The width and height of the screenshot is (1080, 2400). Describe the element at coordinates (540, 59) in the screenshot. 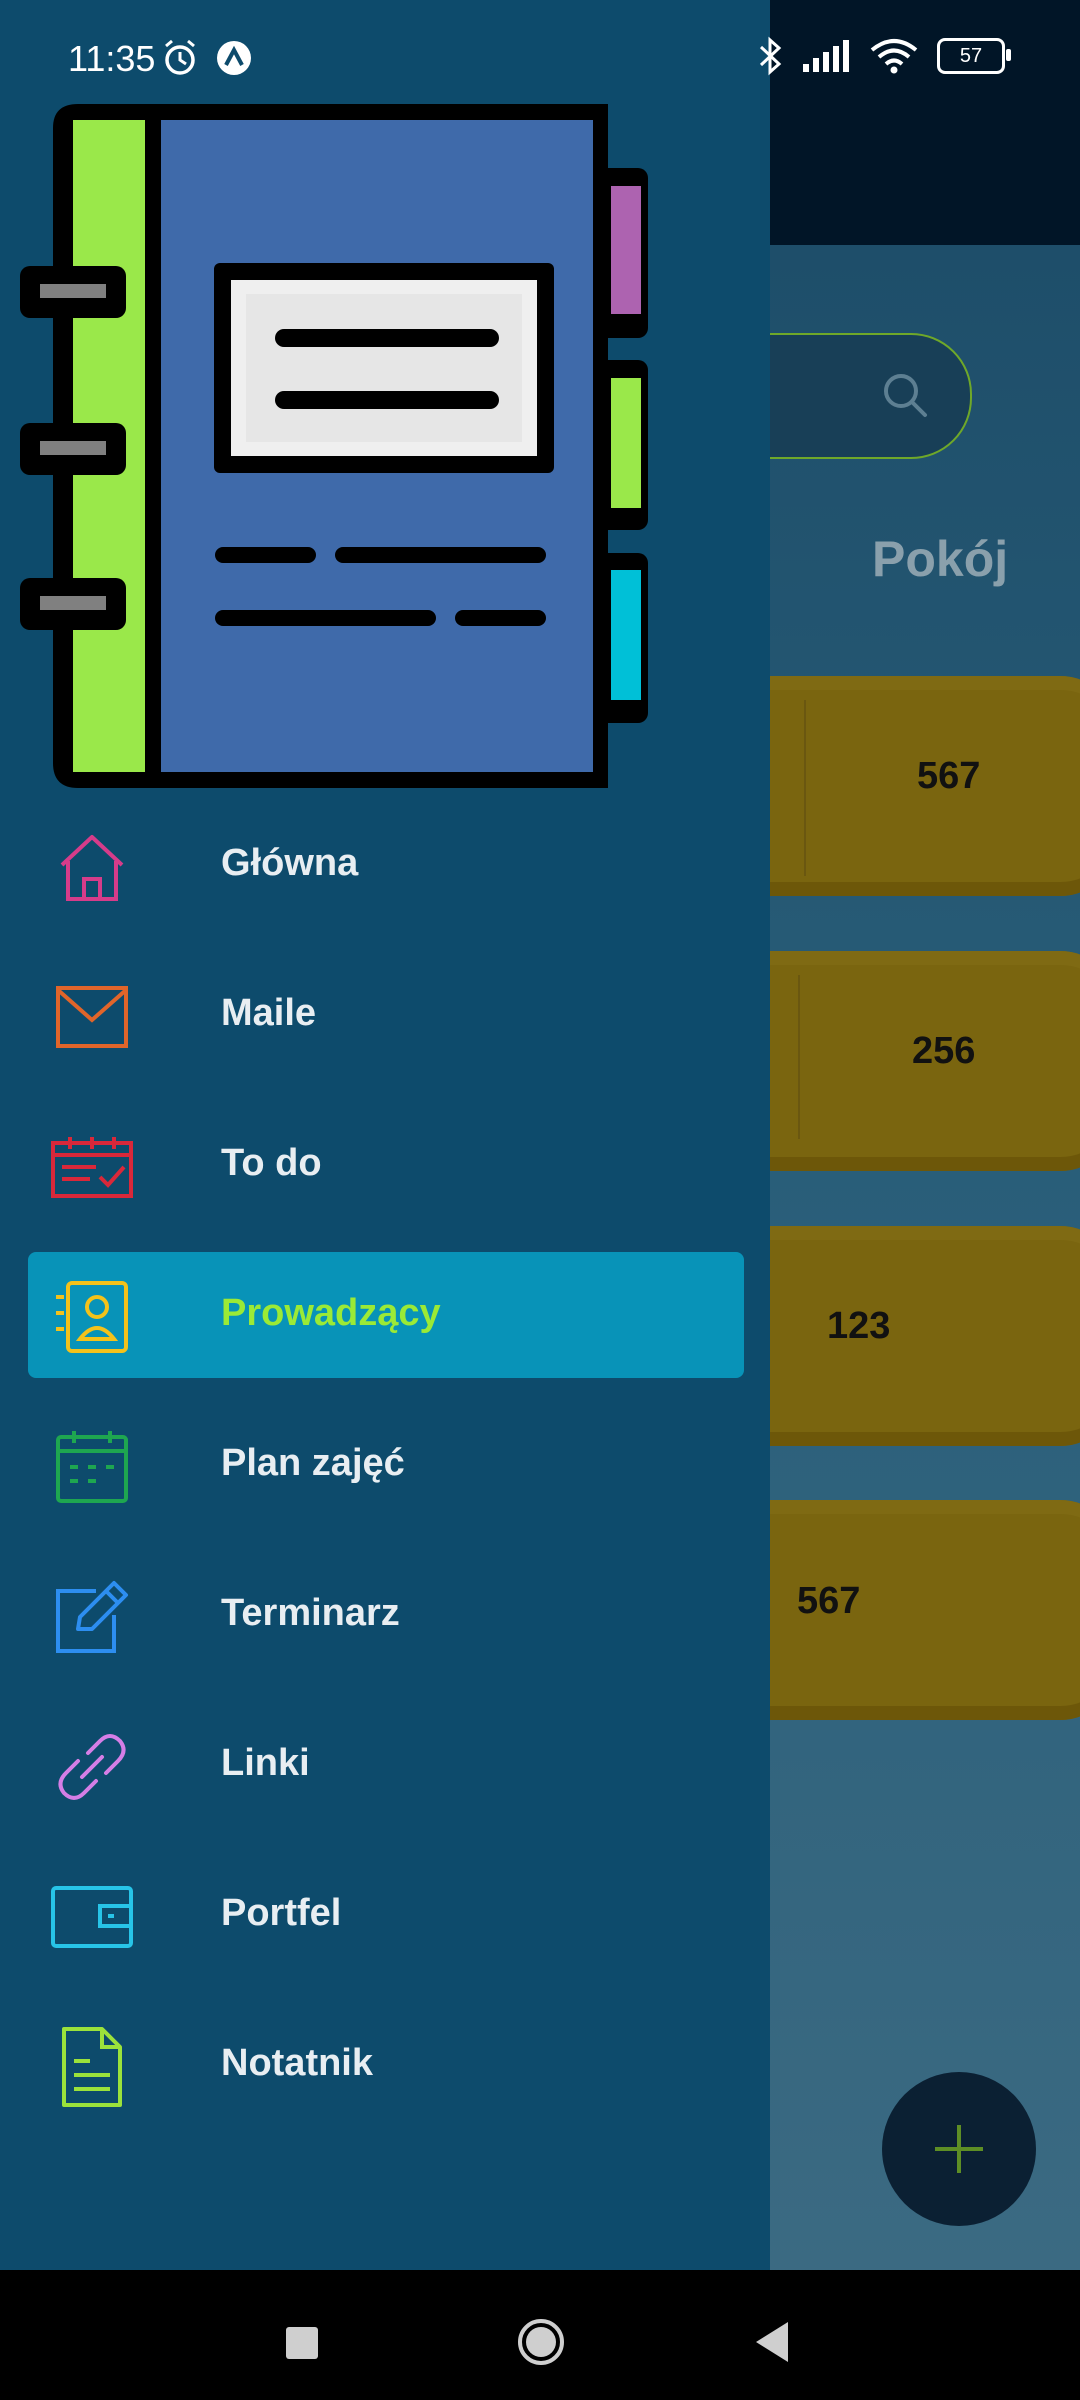

I see `status-bar: 11:35 57` at that location.